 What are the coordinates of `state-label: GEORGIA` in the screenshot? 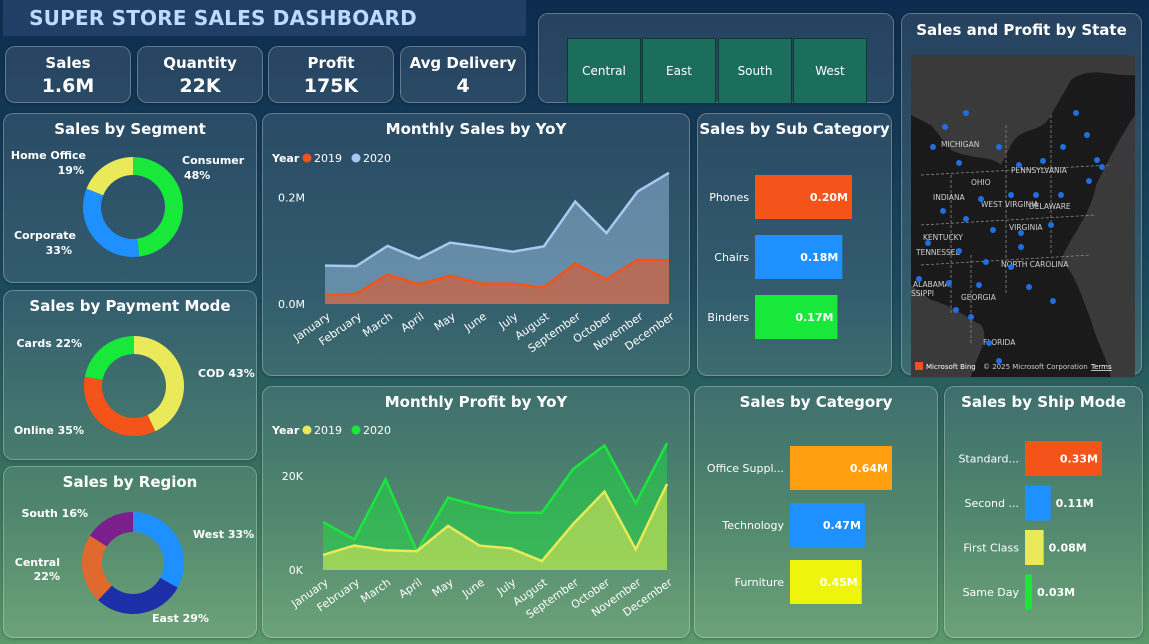 It's located at (979, 297).